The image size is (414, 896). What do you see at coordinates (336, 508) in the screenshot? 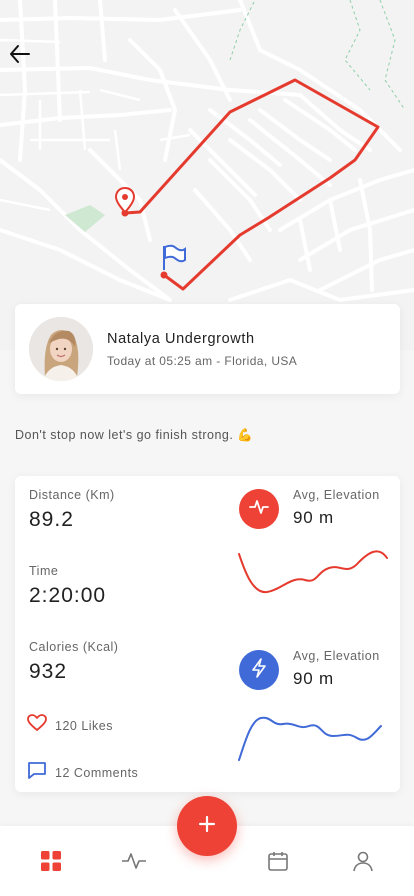
I see `elevation-stat-1: Avg, Elevation 90 m` at bounding box center [336, 508].